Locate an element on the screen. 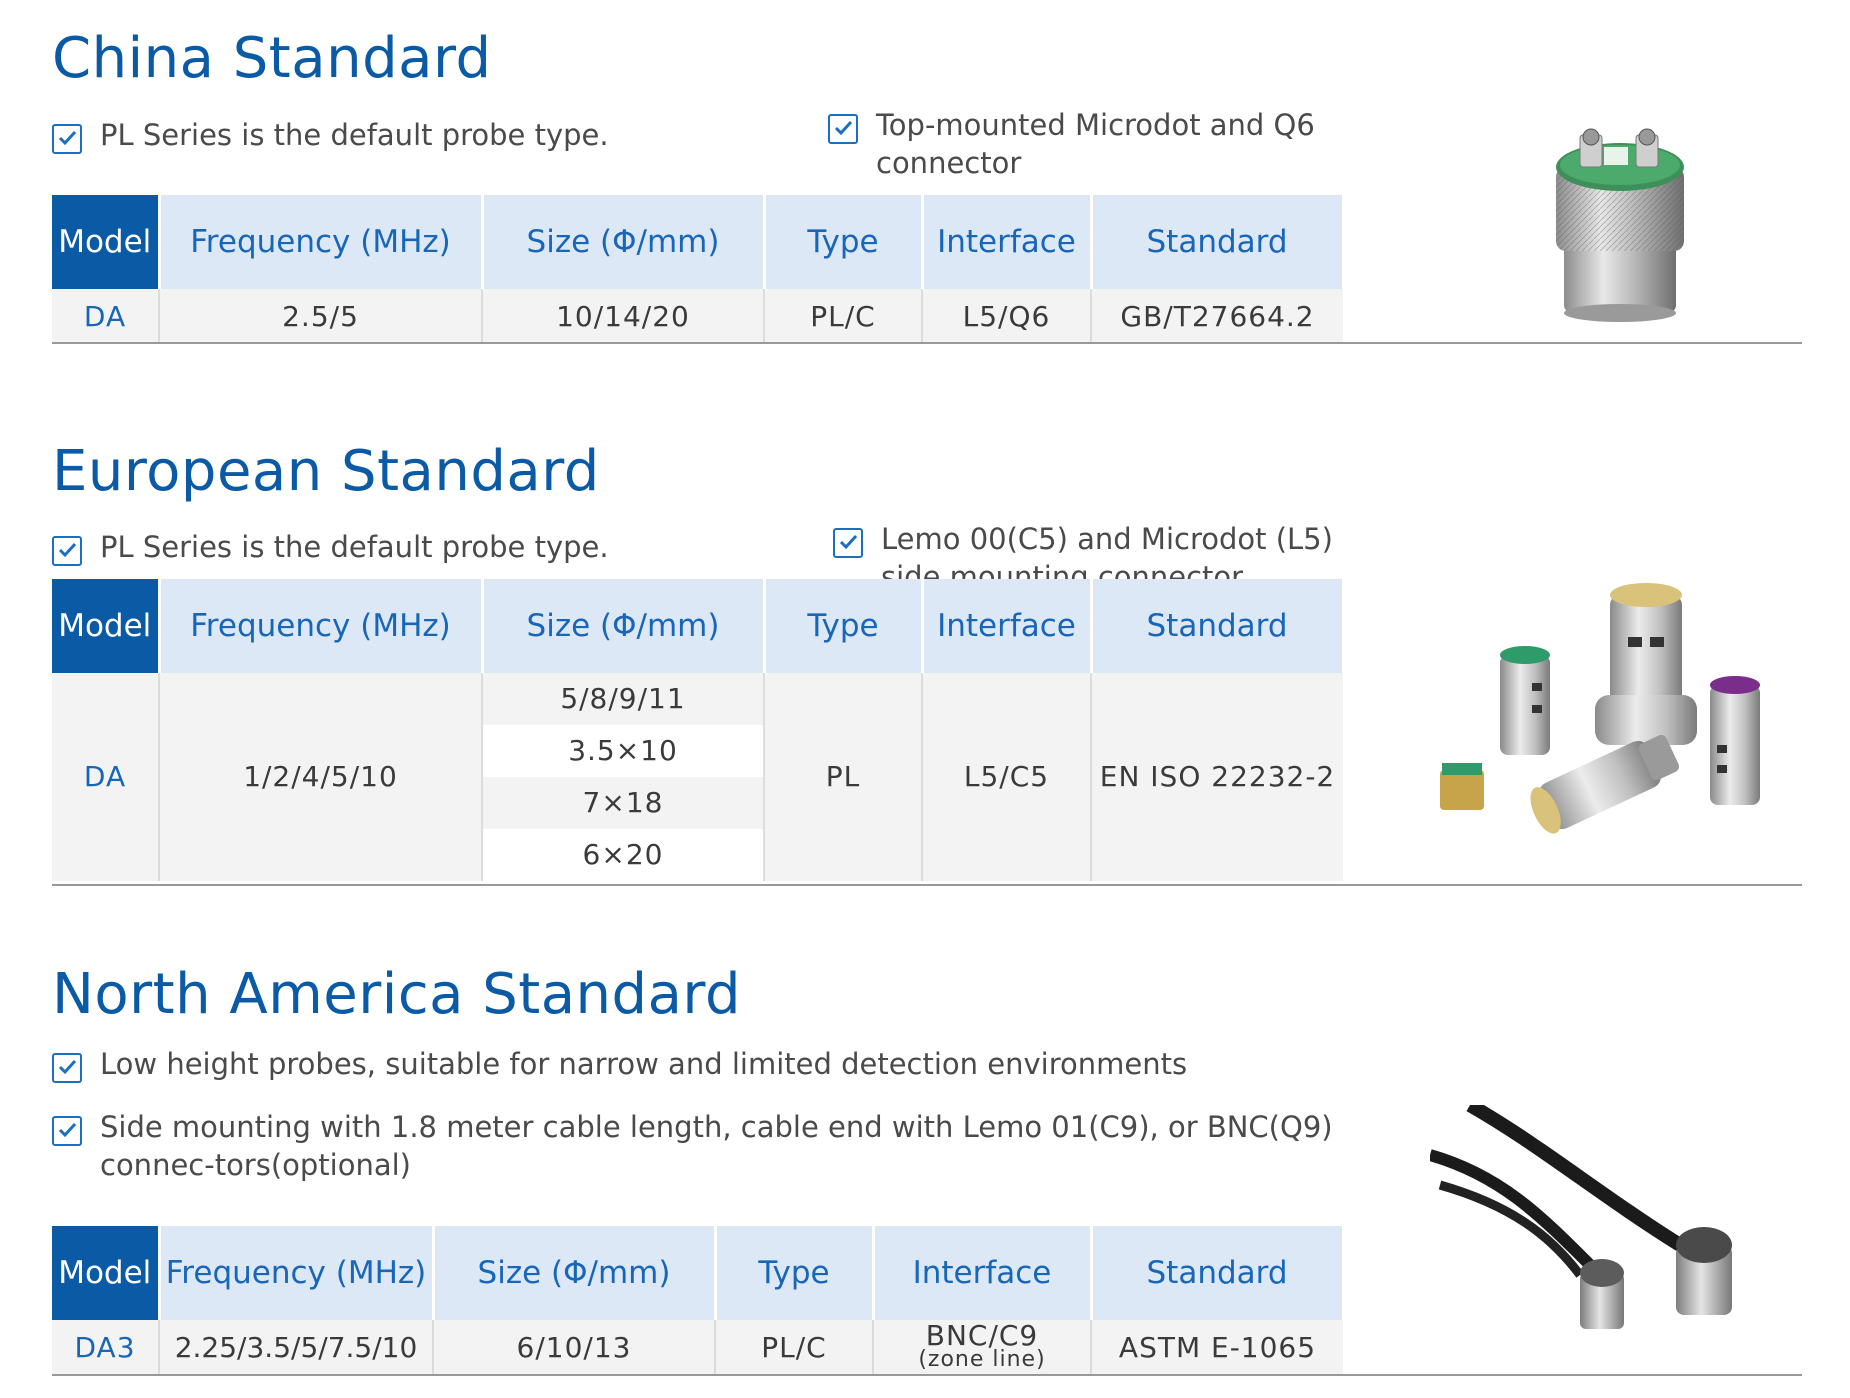 This screenshot has height=1398, width=1850. china-standard-title: China Standard is located at coordinates (272, 58).